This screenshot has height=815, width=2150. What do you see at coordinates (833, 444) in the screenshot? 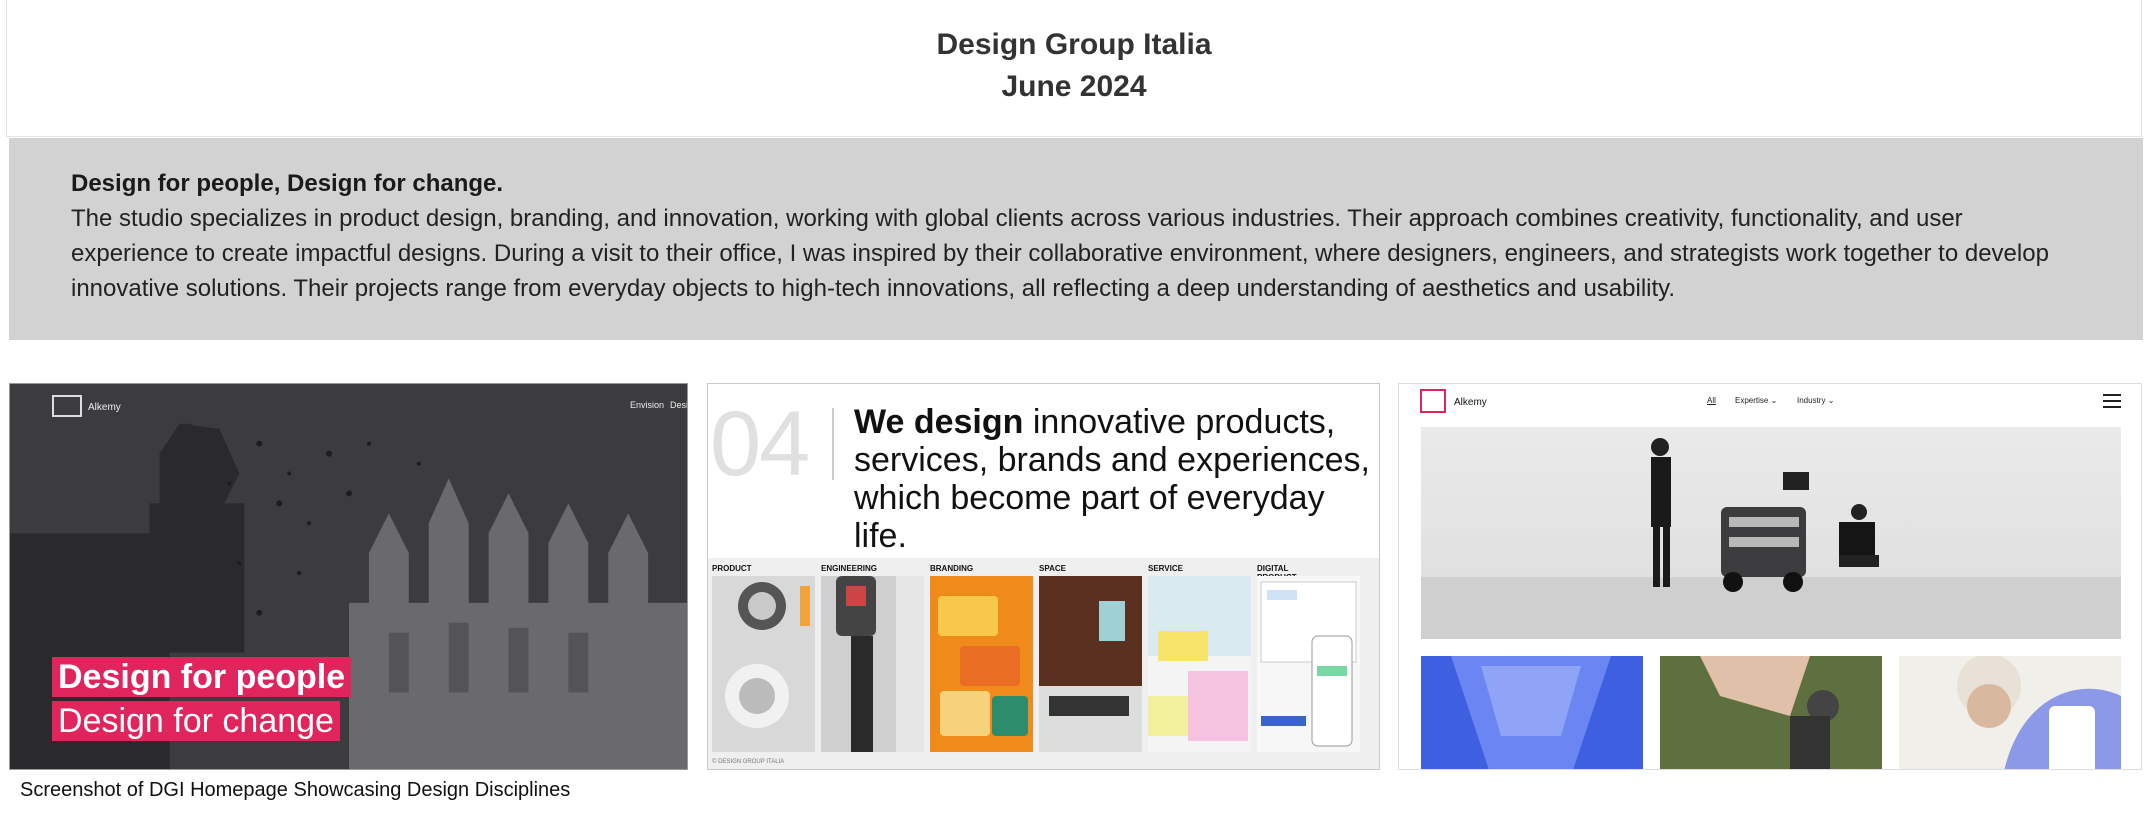
I see `divider` at bounding box center [833, 444].